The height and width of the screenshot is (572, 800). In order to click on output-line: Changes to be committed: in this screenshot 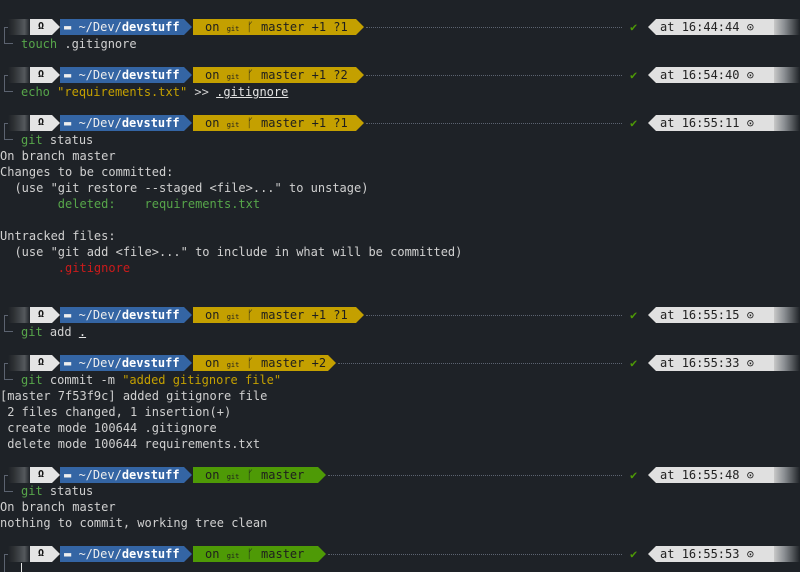, I will do `click(87, 172)`.